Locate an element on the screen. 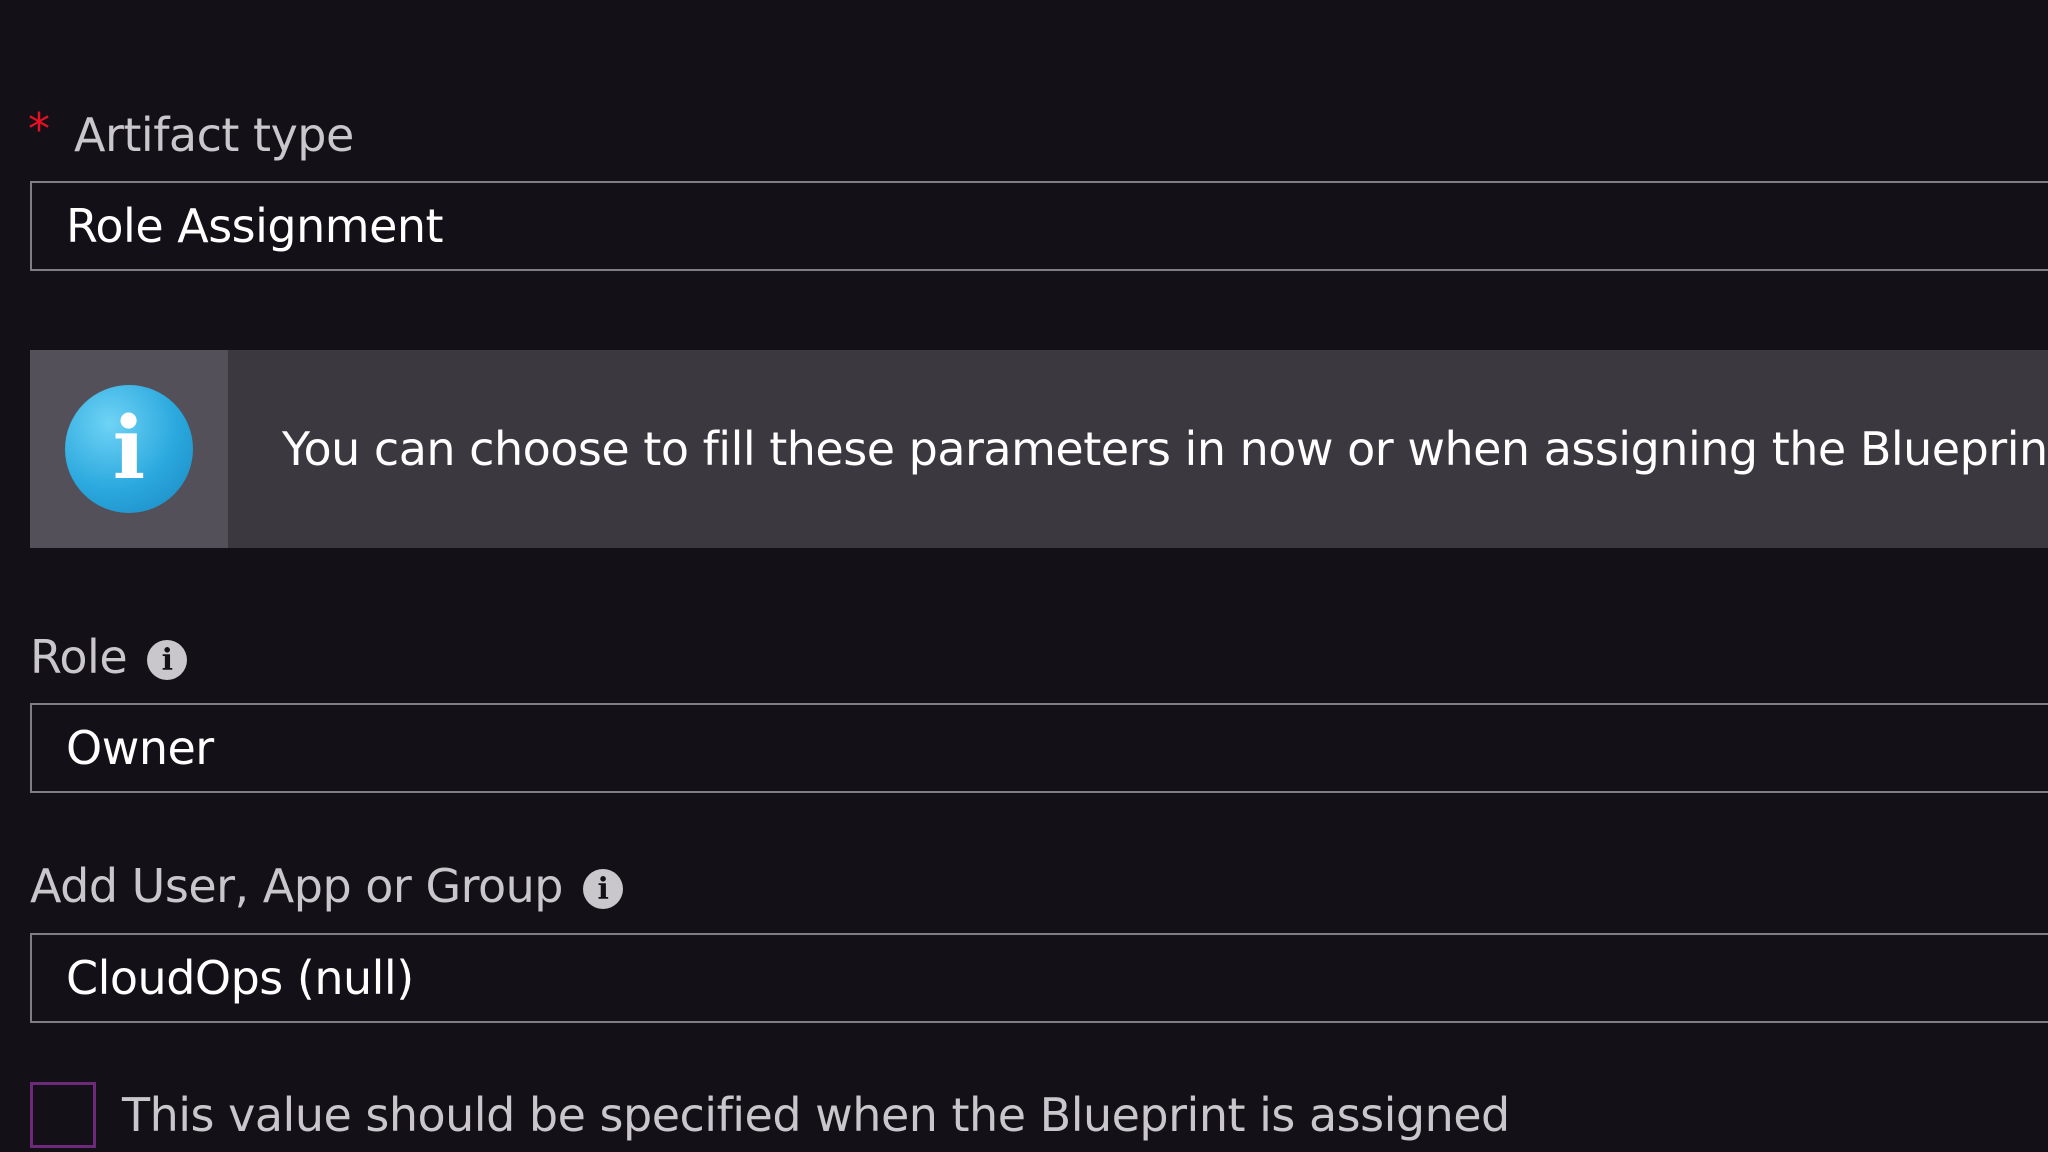  principal-info-icon: i is located at coordinates (602, 889).